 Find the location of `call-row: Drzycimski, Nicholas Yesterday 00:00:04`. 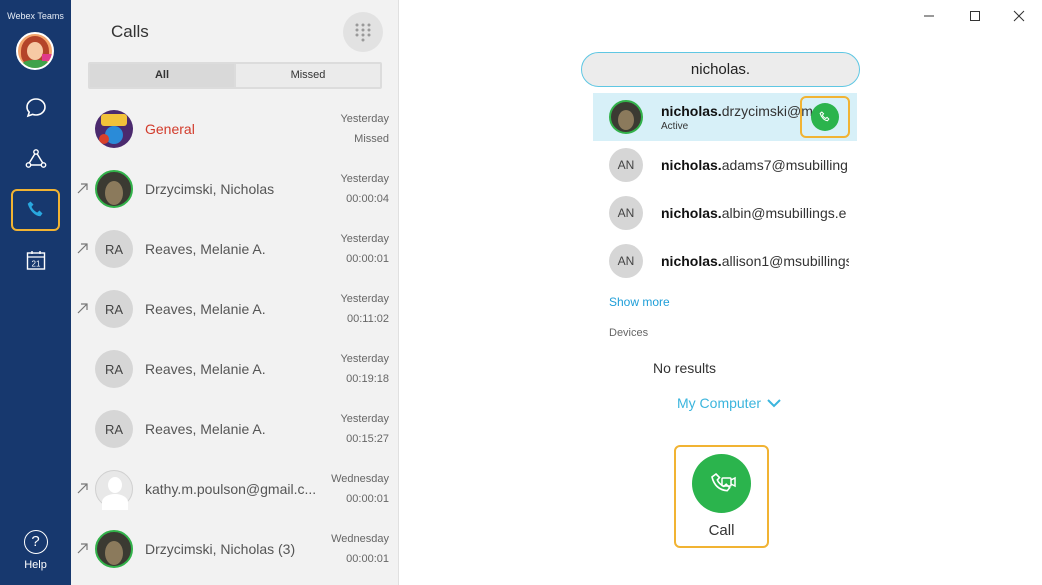

call-row: Drzycimski, Nicholas Yesterday 00:00:04 is located at coordinates (235, 189).